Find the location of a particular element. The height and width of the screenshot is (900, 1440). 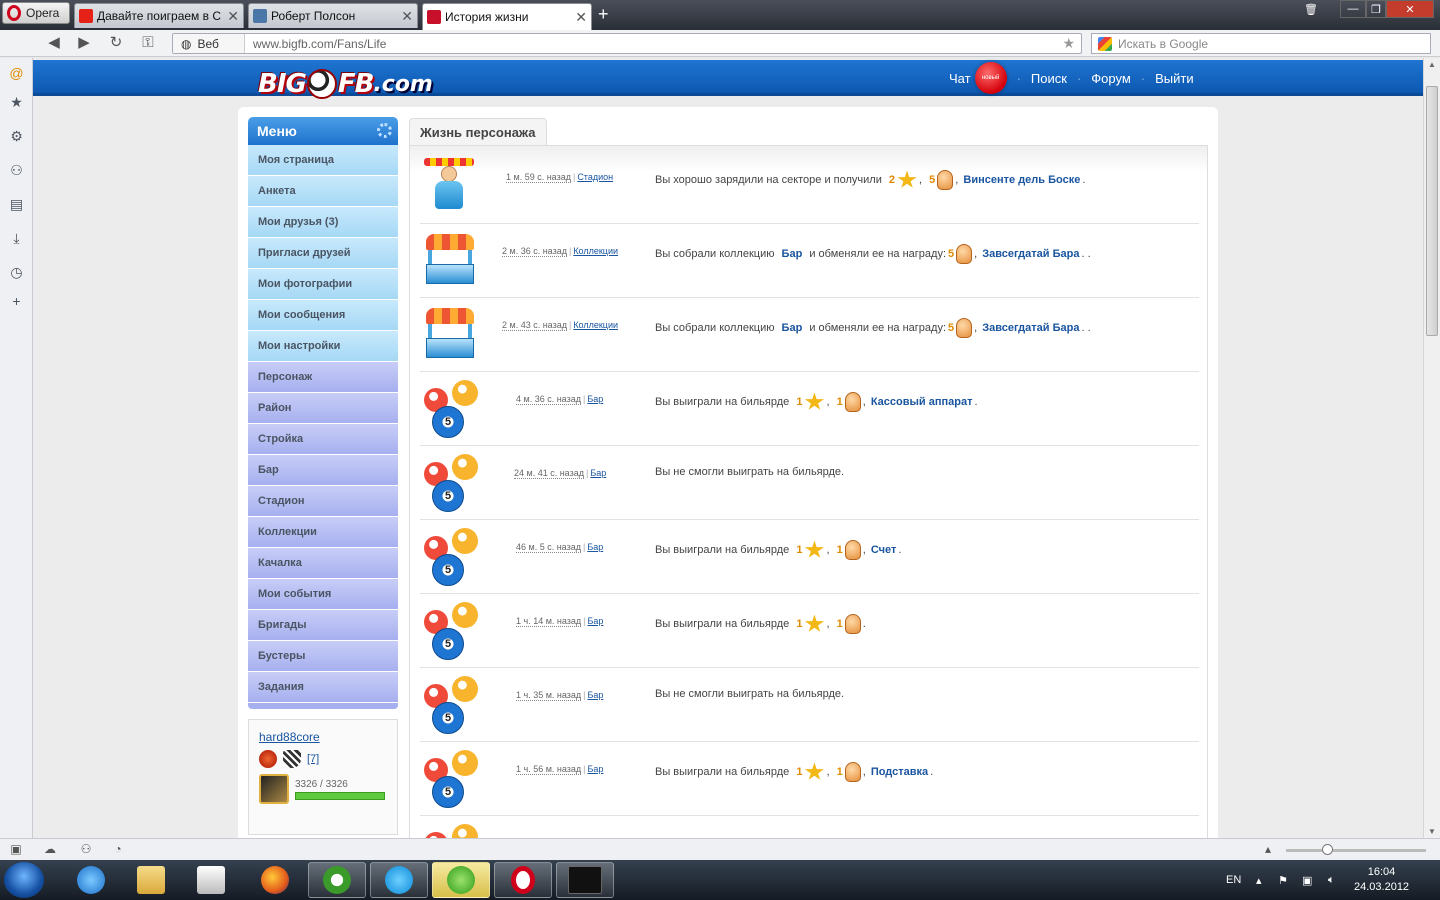

tab-vk: Роберт Полсон ✕ is located at coordinates (333, 15).